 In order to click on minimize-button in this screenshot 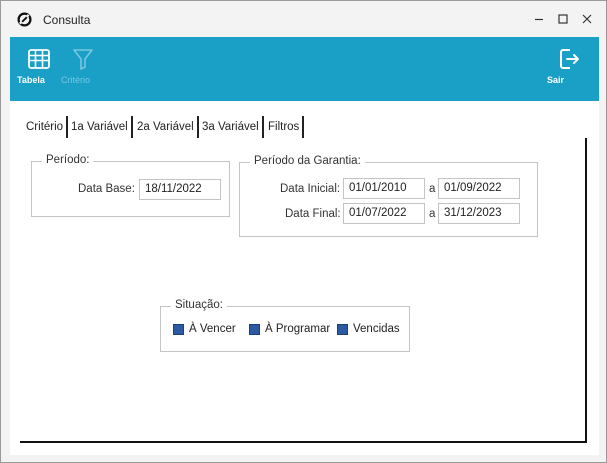, I will do `click(539, 19)`.